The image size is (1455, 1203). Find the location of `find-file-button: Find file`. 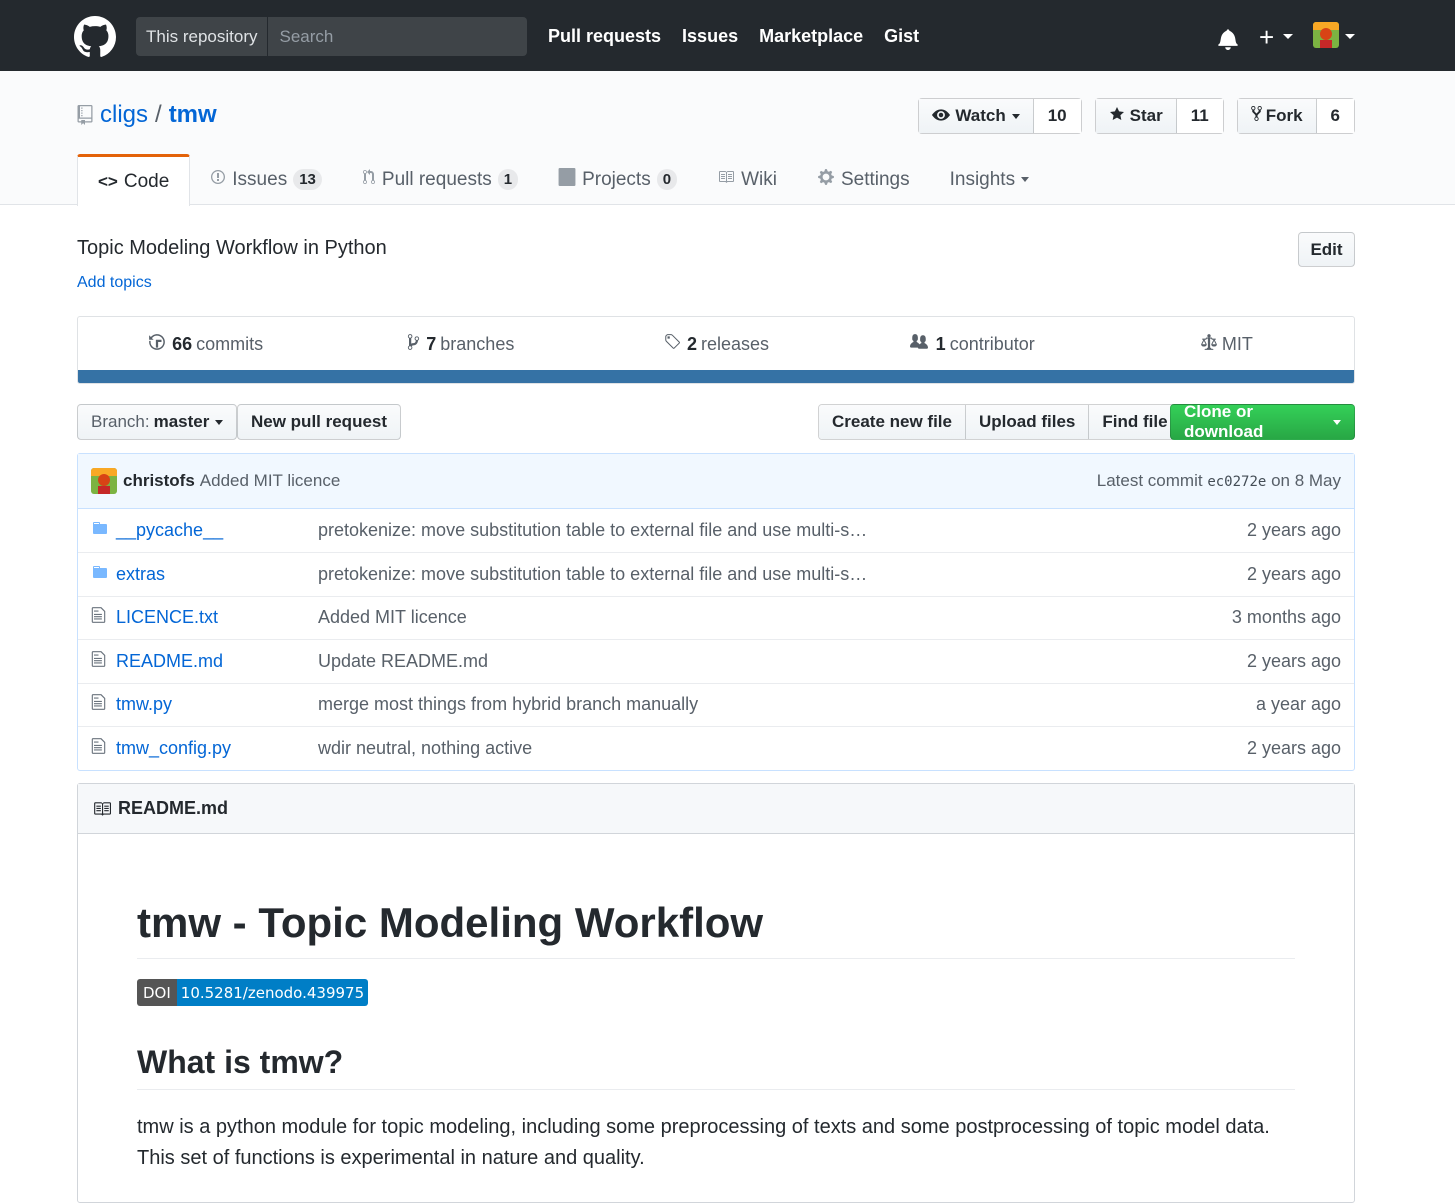

find-file-button: Find file is located at coordinates (1135, 422).